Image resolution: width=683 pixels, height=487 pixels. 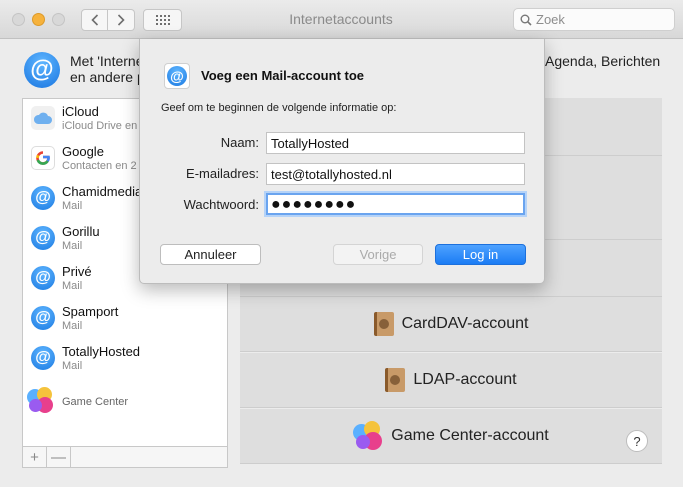 What do you see at coordinates (101, 351) in the screenshot?
I see `account-name: TotallyHosted` at bounding box center [101, 351].